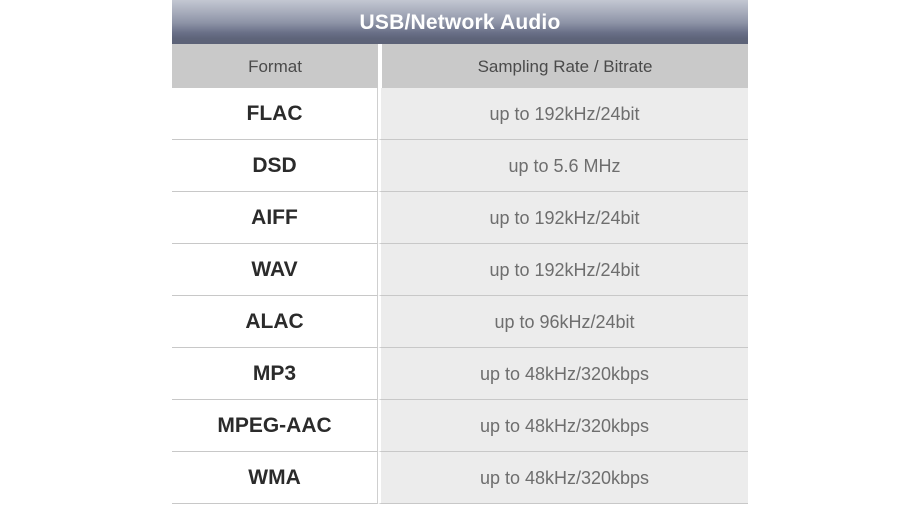 The height and width of the screenshot is (507, 900). I want to click on format-label: WMA, so click(274, 477).